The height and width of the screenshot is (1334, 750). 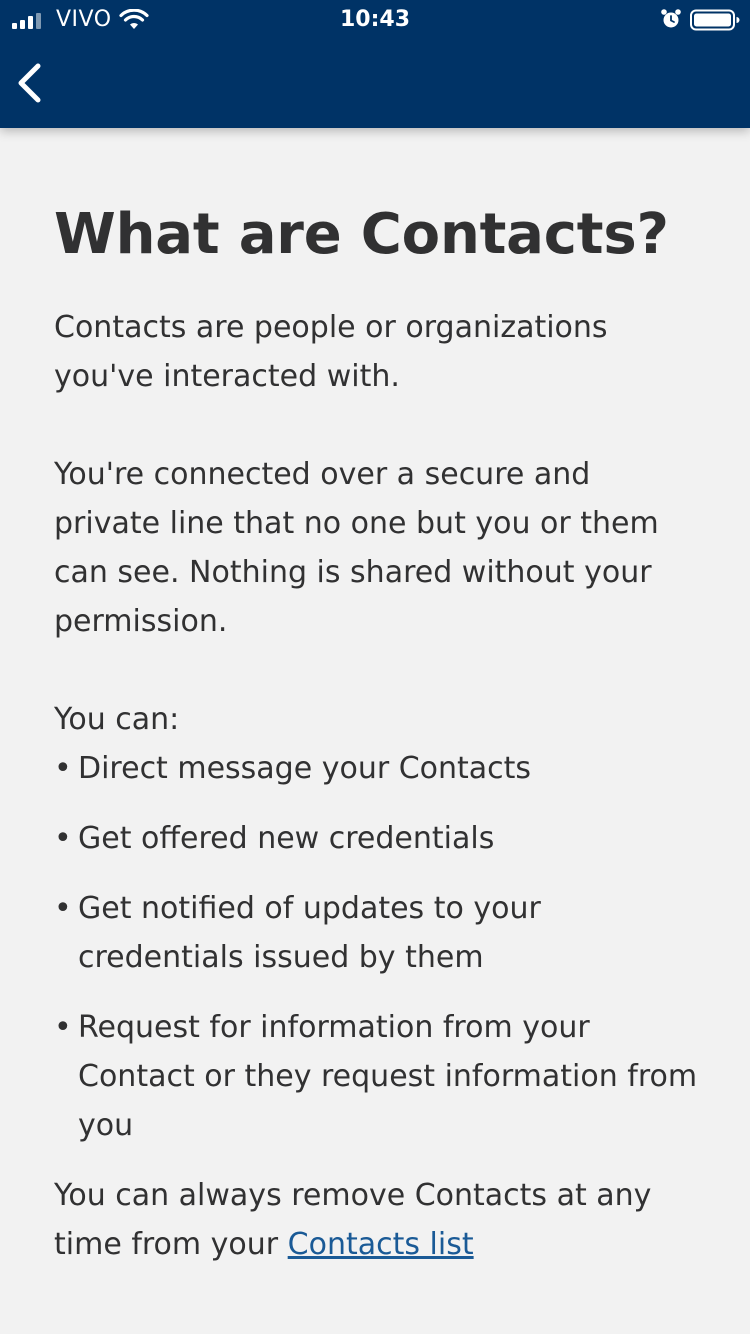 I want to click on list-item: • Direct message your Contacts, so click(x=379, y=768).